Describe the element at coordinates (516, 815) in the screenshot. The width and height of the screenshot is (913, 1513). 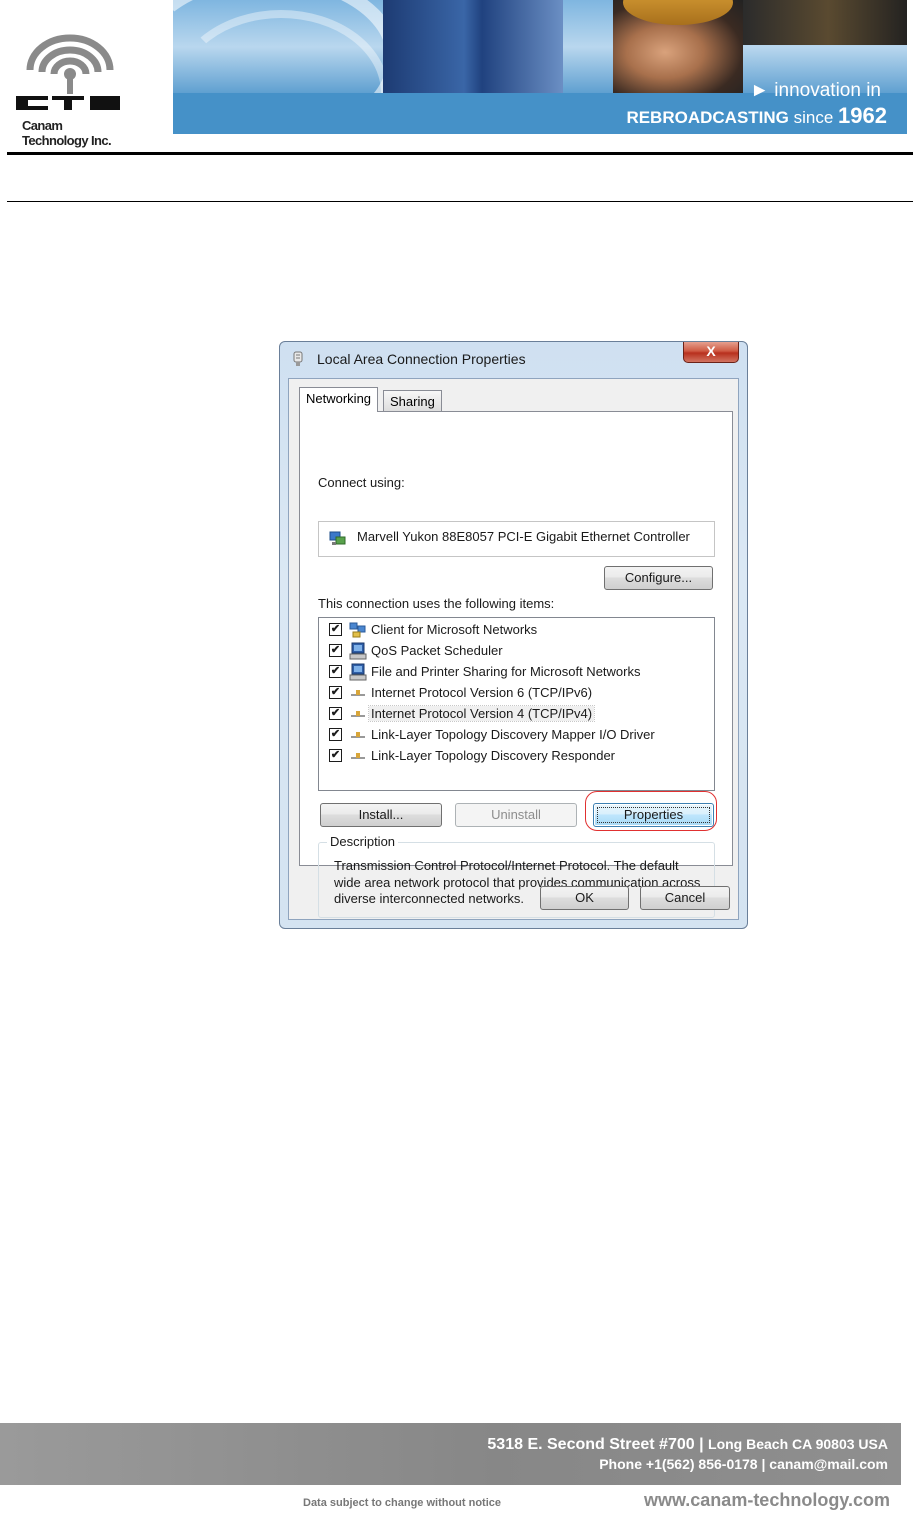
I see `uninstall-button: Uninstall` at that location.